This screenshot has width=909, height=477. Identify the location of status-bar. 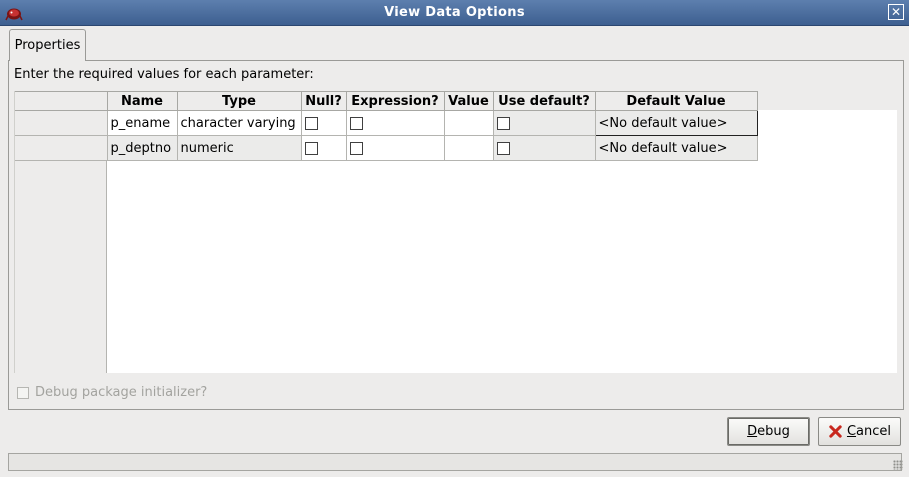
(455, 462).